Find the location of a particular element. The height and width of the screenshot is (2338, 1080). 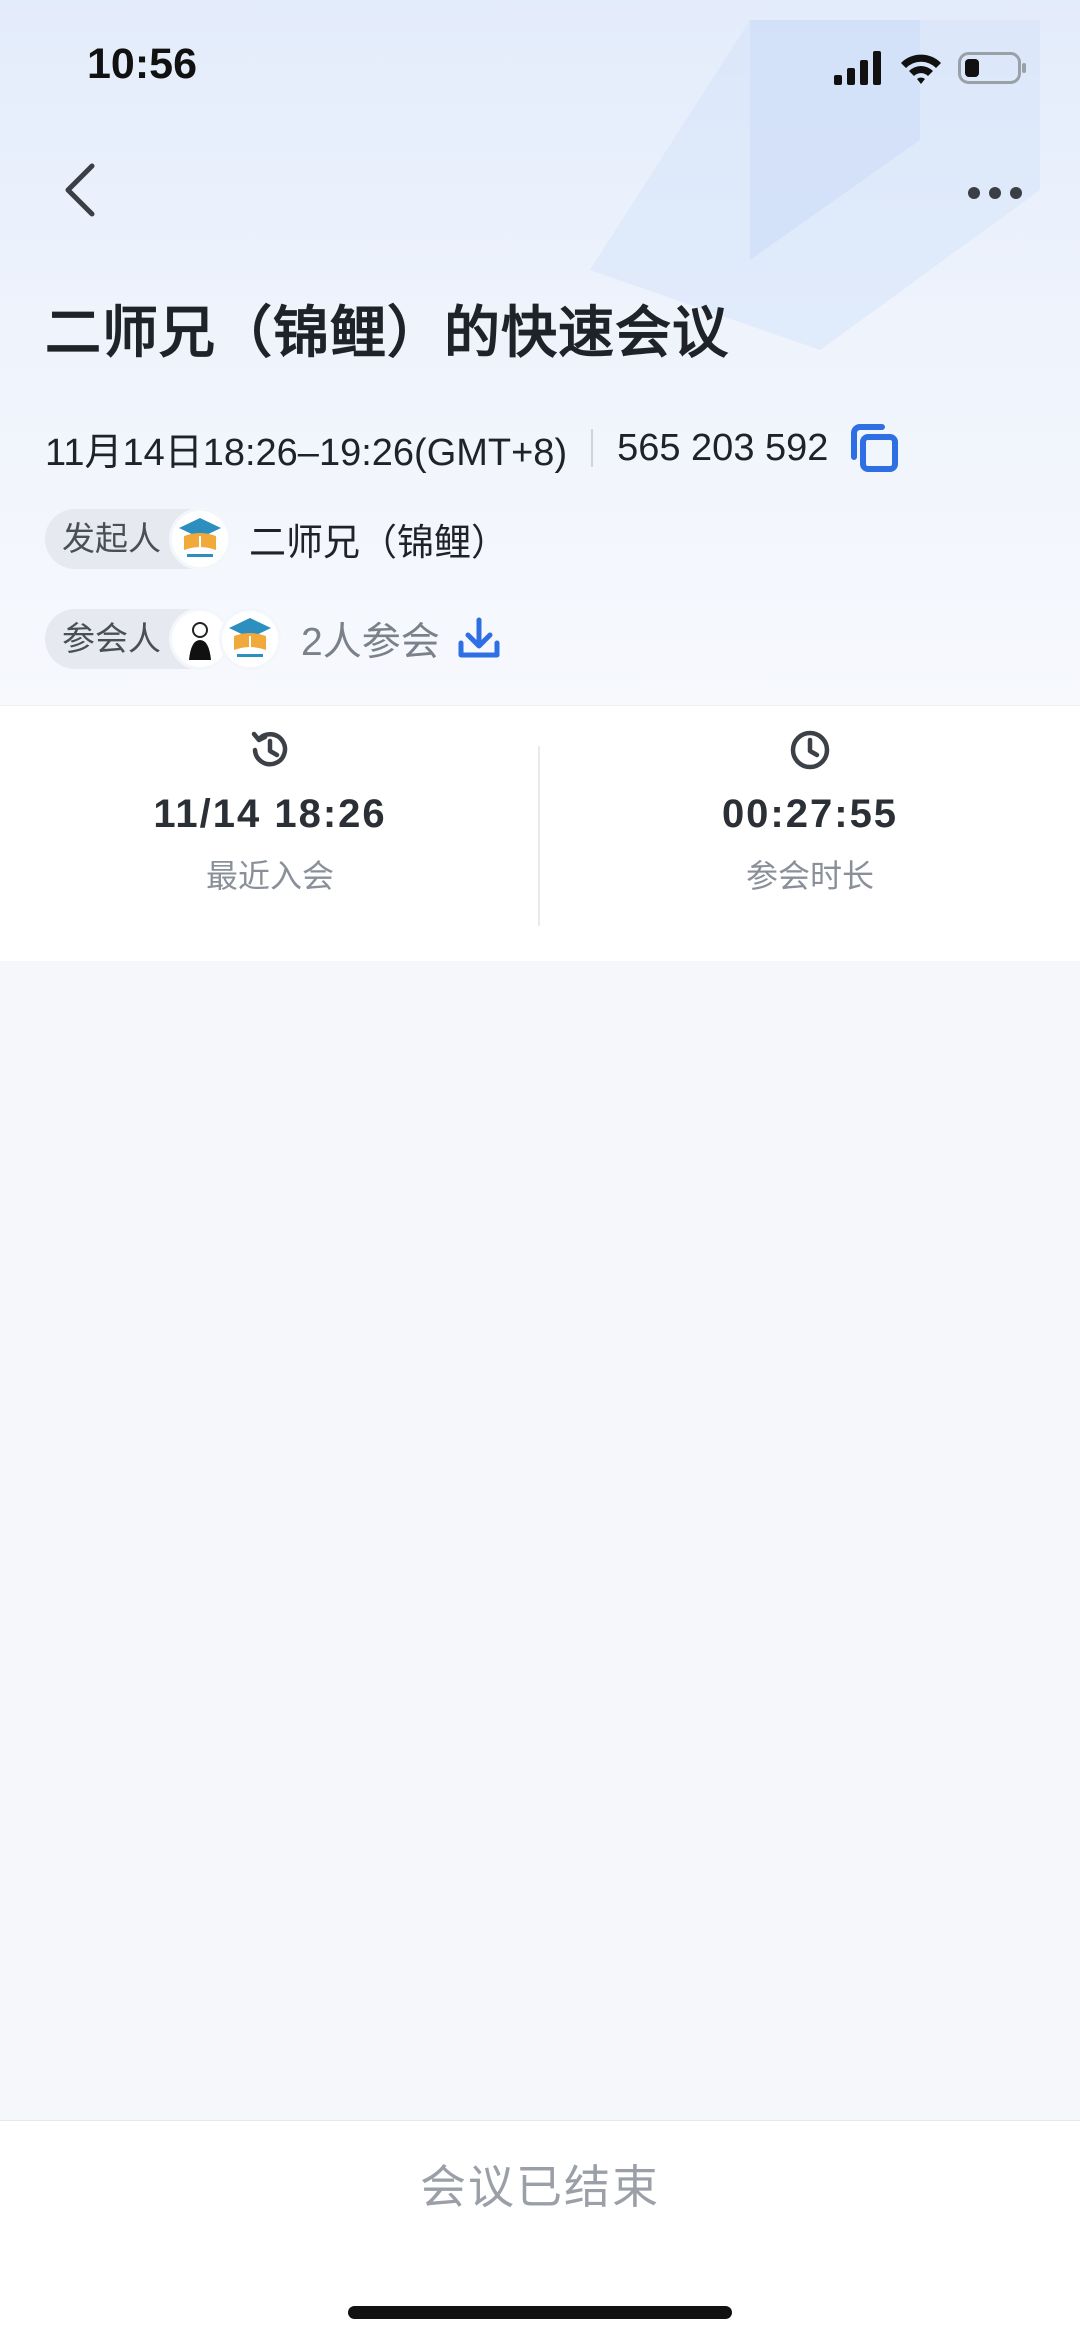

download-attendees-button is located at coordinates (479, 639).